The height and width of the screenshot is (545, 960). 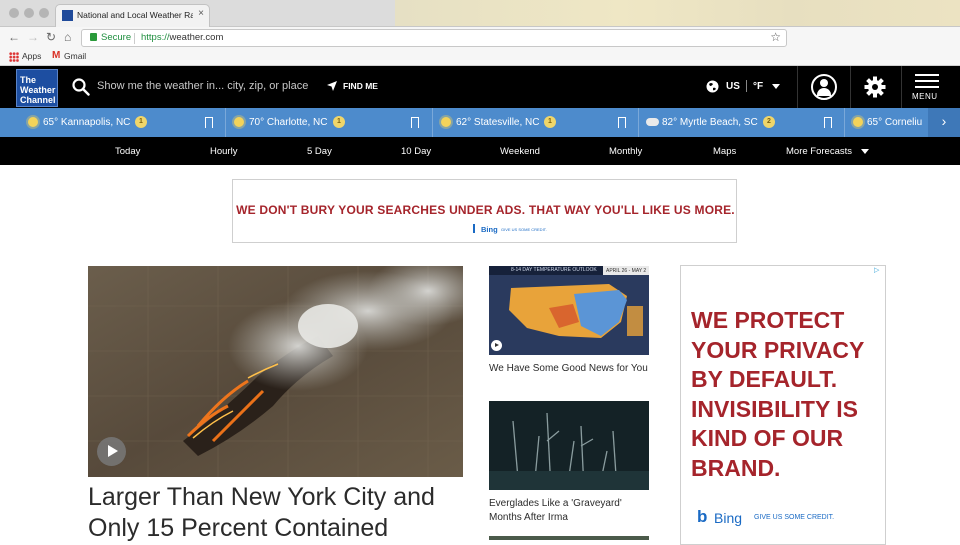 I want to click on location-item-kannapolis: 65° Kannapolis, NC 1, so click(x=112, y=122).